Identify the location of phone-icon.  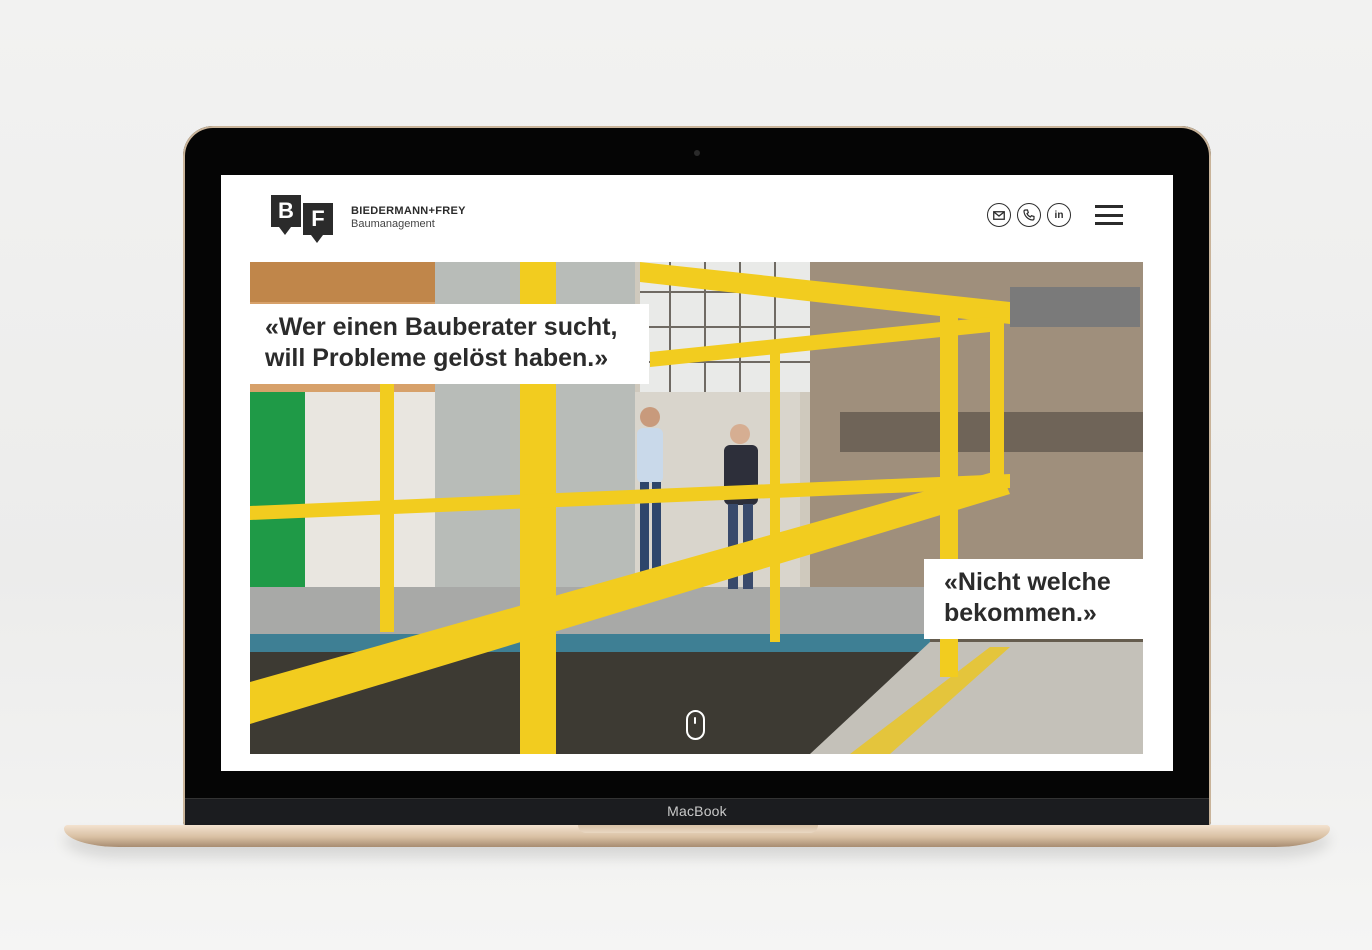
(1029, 215).